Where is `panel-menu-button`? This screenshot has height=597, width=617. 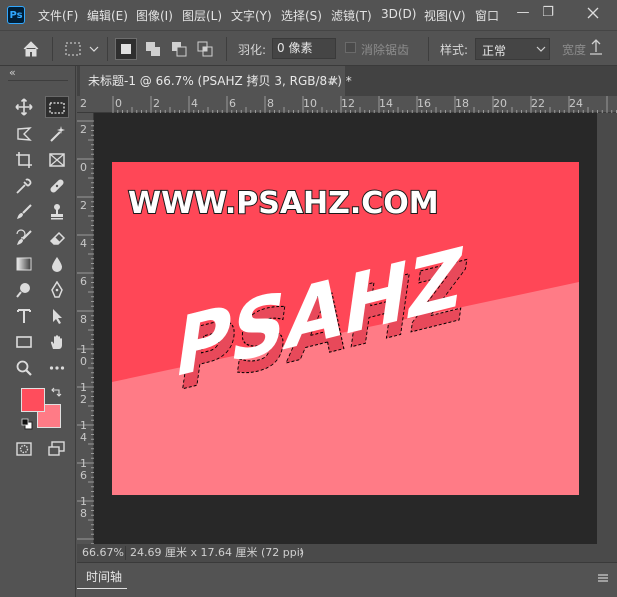 panel-menu-button is located at coordinates (603, 578).